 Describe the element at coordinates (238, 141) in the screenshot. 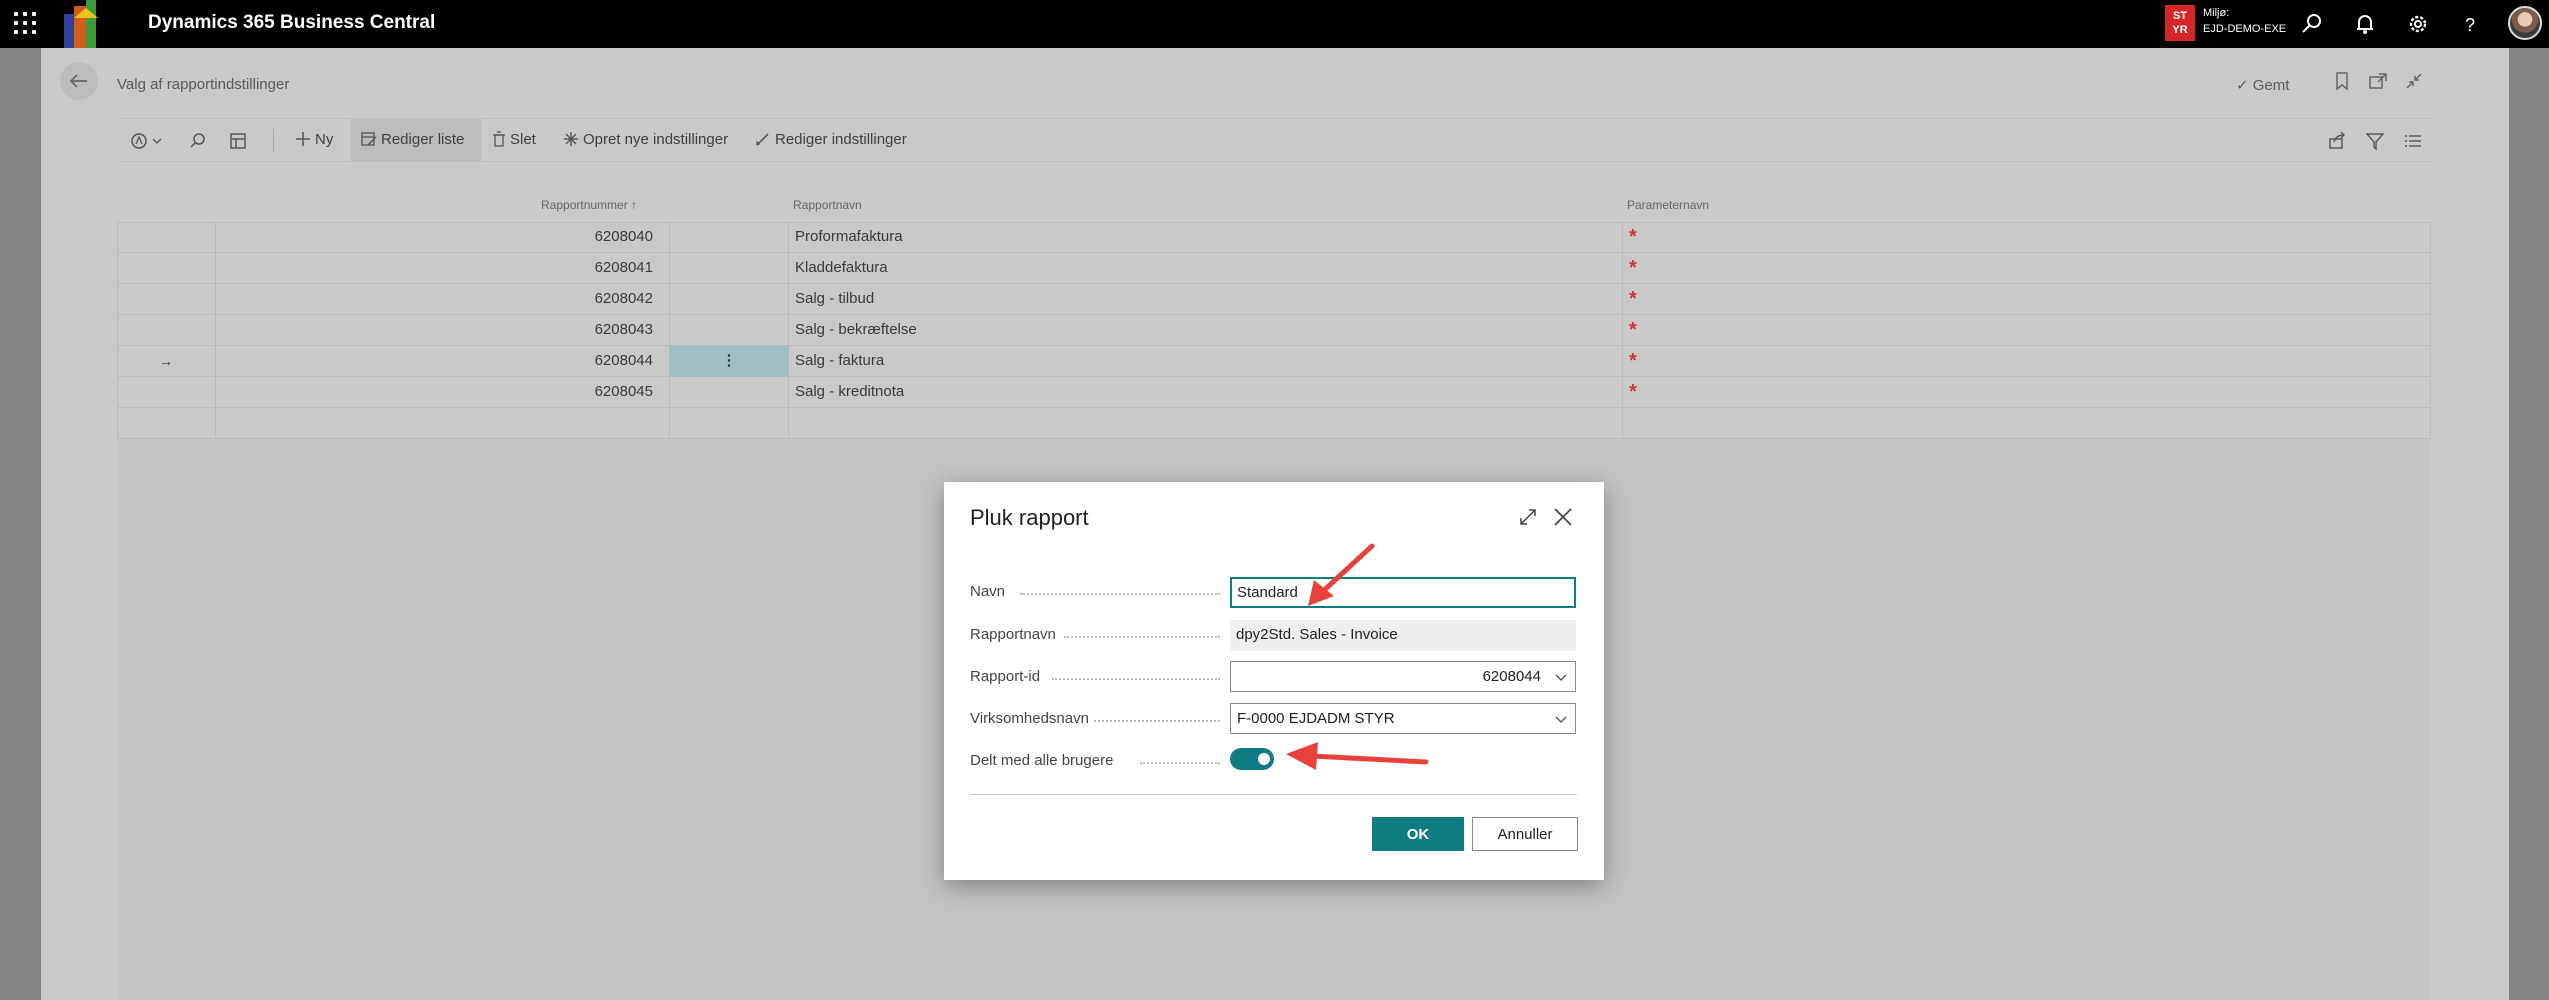

I see `layout-icon` at that location.